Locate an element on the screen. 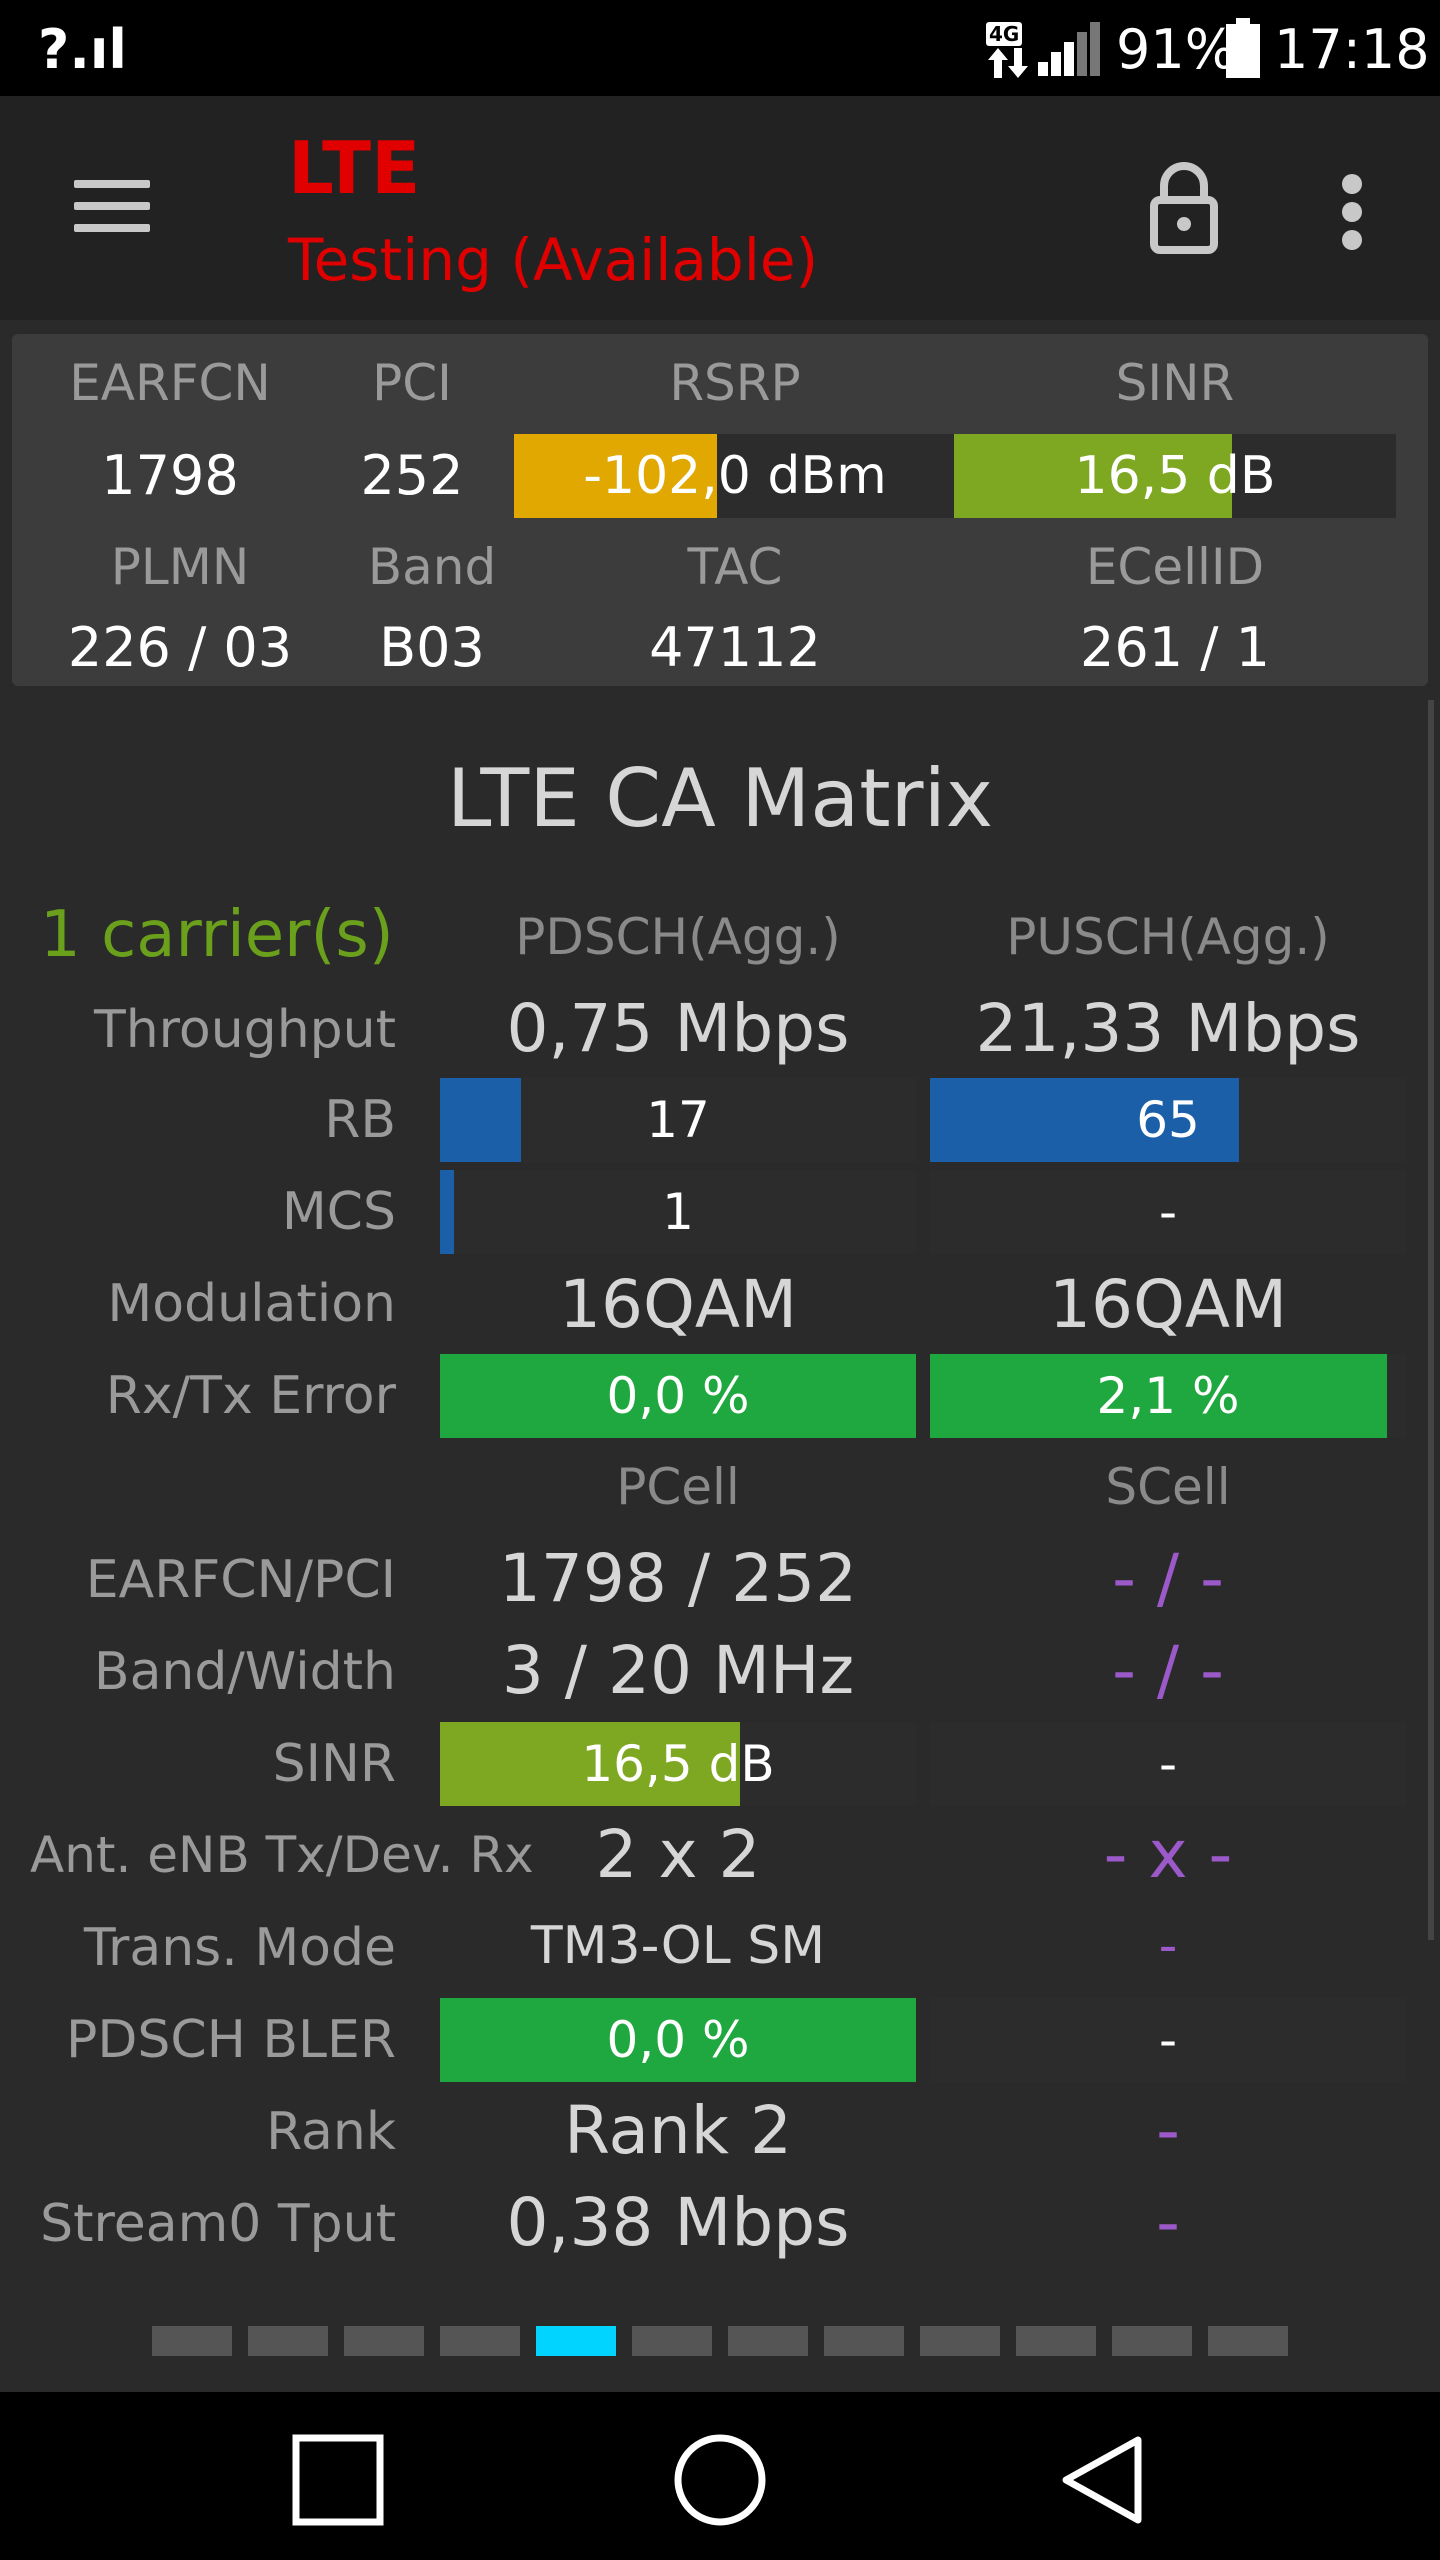 The image size is (1440, 2560). pusch-rb-value: 65 is located at coordinates (1168, 1120).